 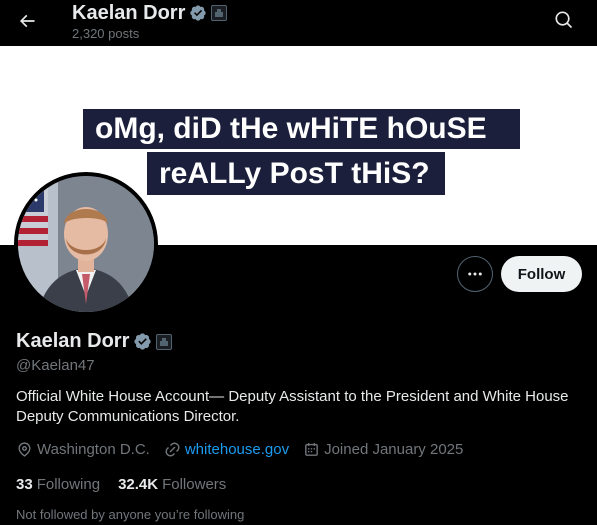 What do you see at coordinates (93, 449) in the screenshot?
I see `location-text: Washington D.C.` at bounding box center [93, 449].